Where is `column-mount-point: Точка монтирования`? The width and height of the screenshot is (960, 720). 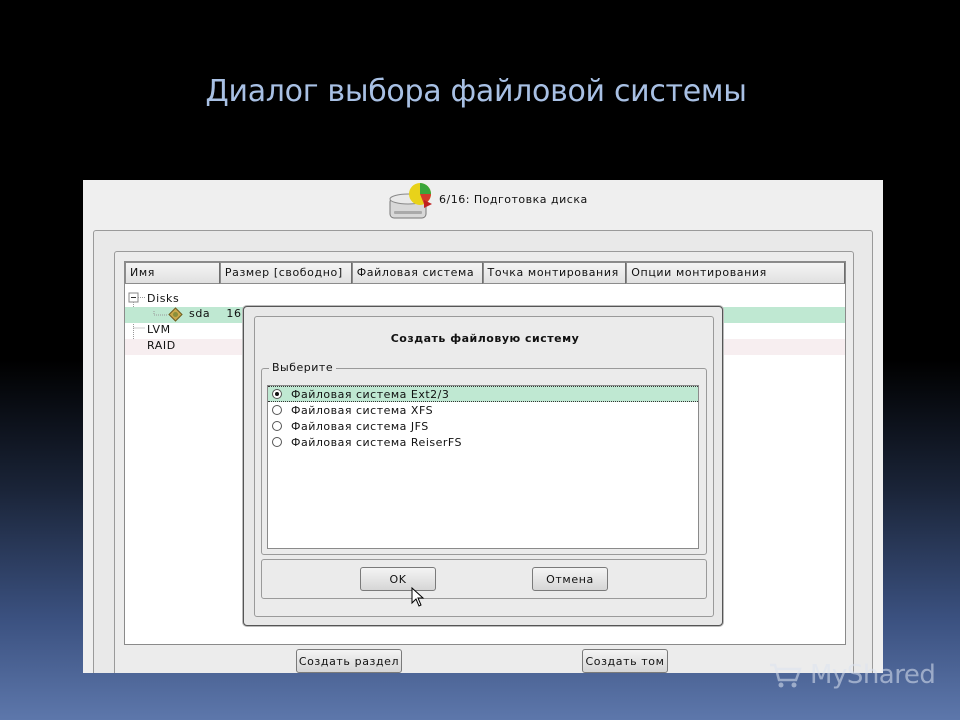
column-mount-point: Точка монтирования is located at coordinates (554, 273).